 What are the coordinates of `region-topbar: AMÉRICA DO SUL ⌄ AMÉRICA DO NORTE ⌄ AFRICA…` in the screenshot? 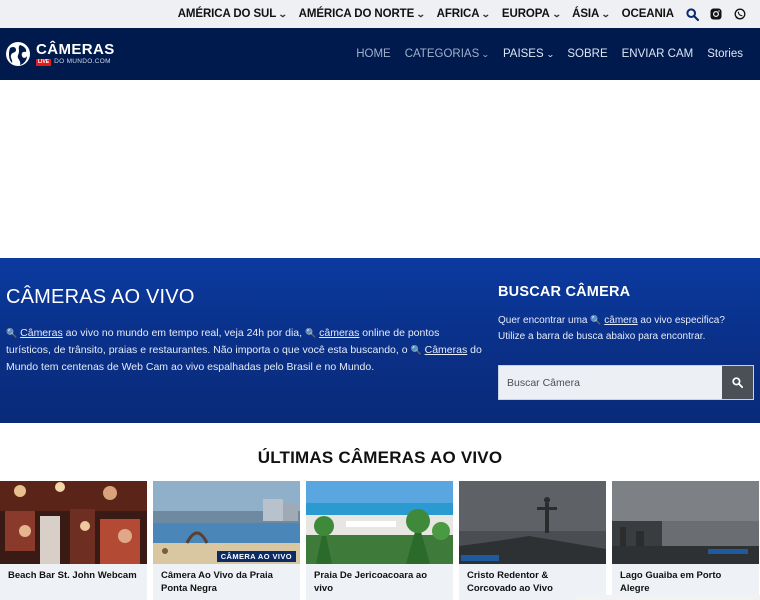 It's located at (380, 14).